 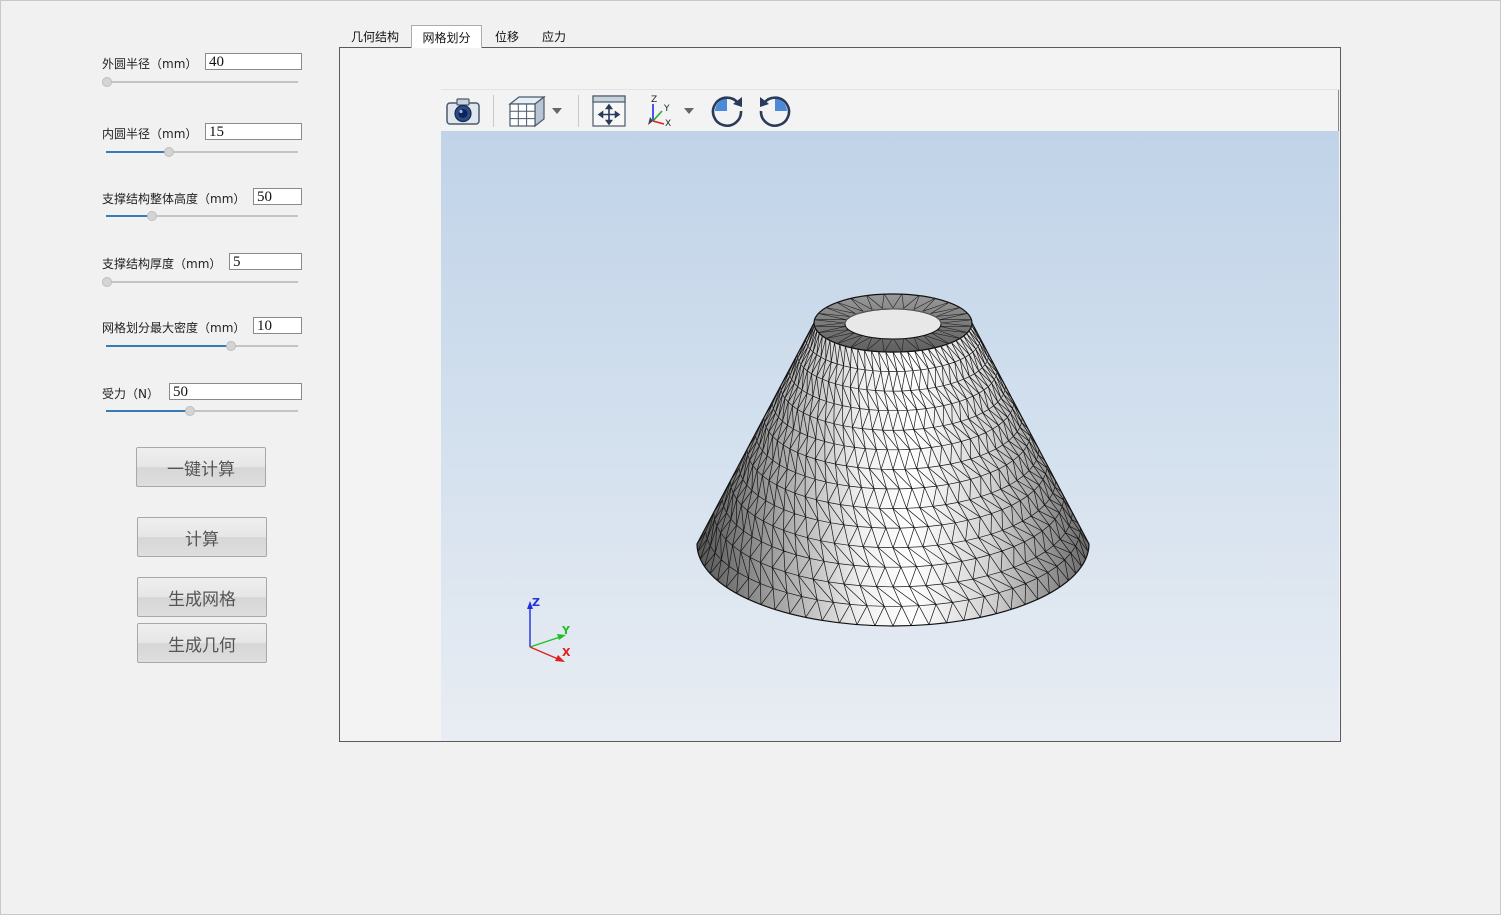 I want to click on mesh-density-slider, so click(x=202, y=346).